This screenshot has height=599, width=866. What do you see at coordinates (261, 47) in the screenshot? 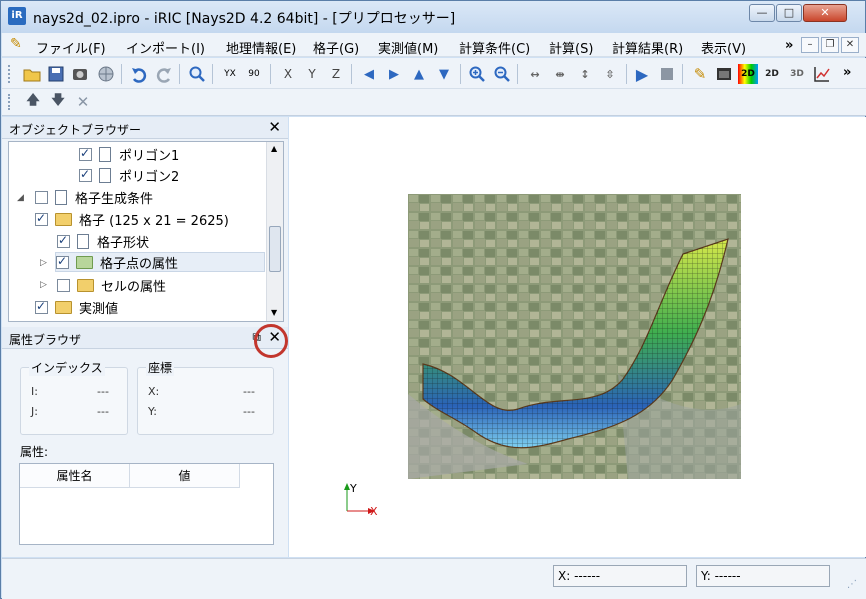
I see `menu-geodata: 地理情報(E)` at bounding box center [261, 47].